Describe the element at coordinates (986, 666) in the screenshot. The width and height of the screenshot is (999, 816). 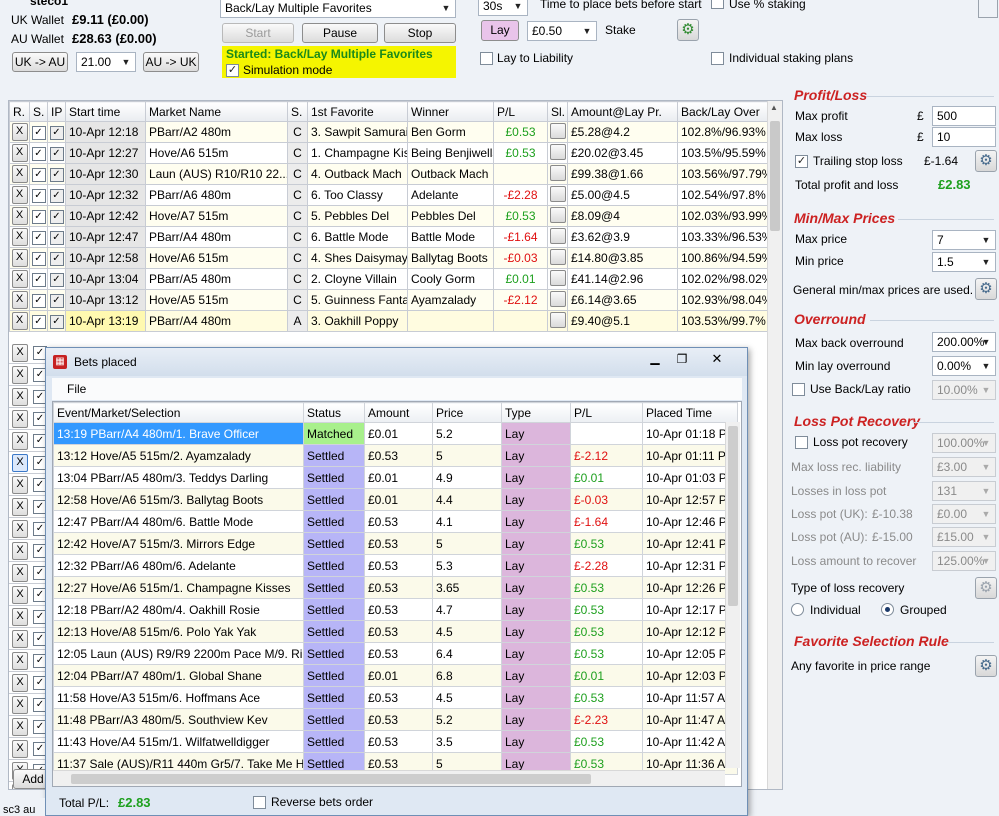
I see `fav-rule-gear-icon: ⚙` at that location.